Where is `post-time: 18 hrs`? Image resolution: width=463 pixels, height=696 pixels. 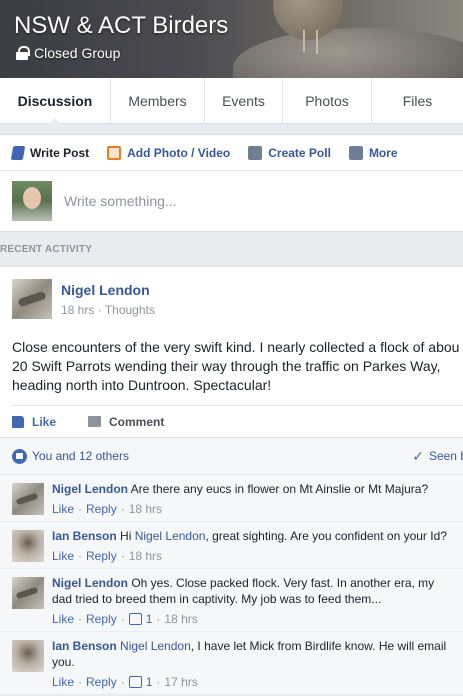
post-time: 18 hrs is located at coordinates (77, 310).